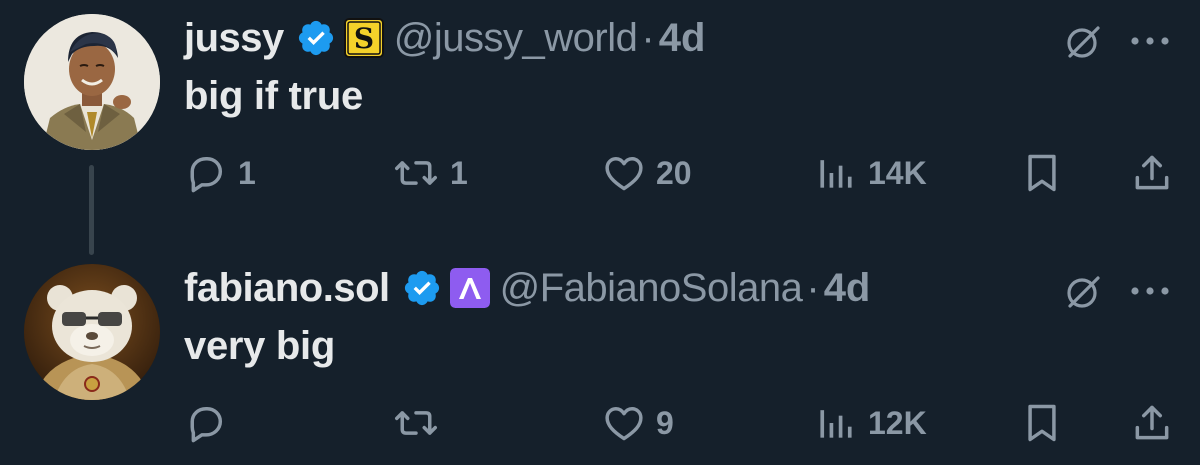 This screenshot has height=465, width=1200. What do you see at coordinates (516, 38) in the screenshot?
I see `user-handle: @jussy_world` at bounding box center [516, 38].